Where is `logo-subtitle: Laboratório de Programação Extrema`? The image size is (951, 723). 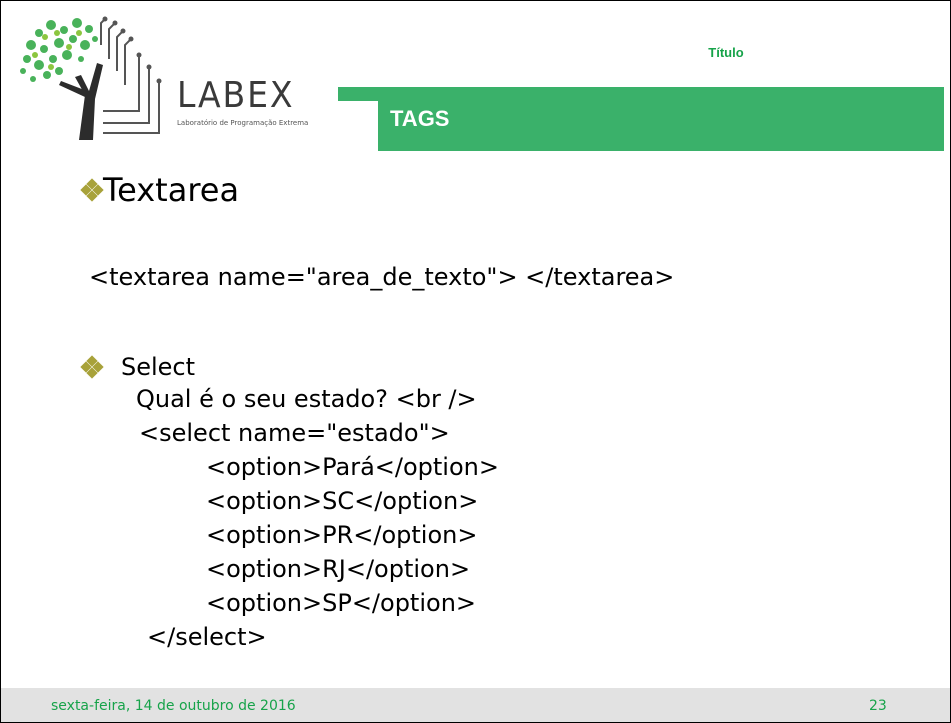
logo-subtitle: Laboratório de Programação Extrema is located at coordinates (243, 123).